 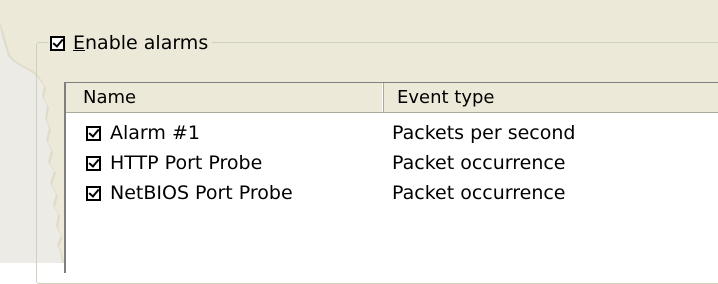 What do you see at coordinates (57, 43) in the screenshot?
I see `checkbox-icon` at bounding box center [57, 43].